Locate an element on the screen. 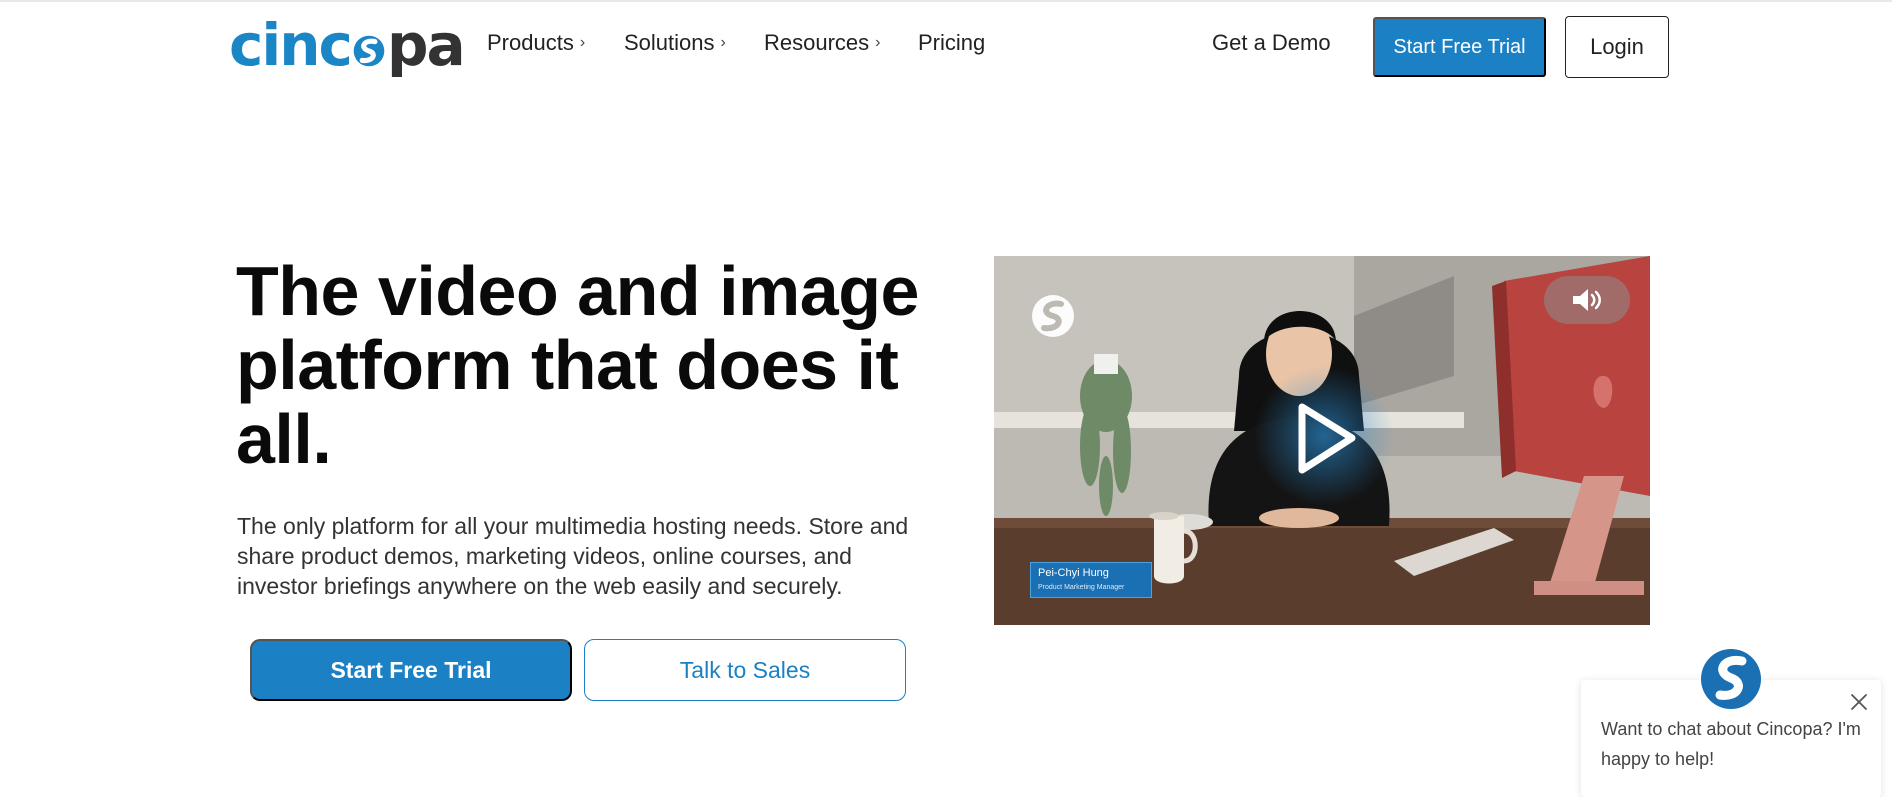  cincopa-watermark-icon is located at coordinates (1053, 316).